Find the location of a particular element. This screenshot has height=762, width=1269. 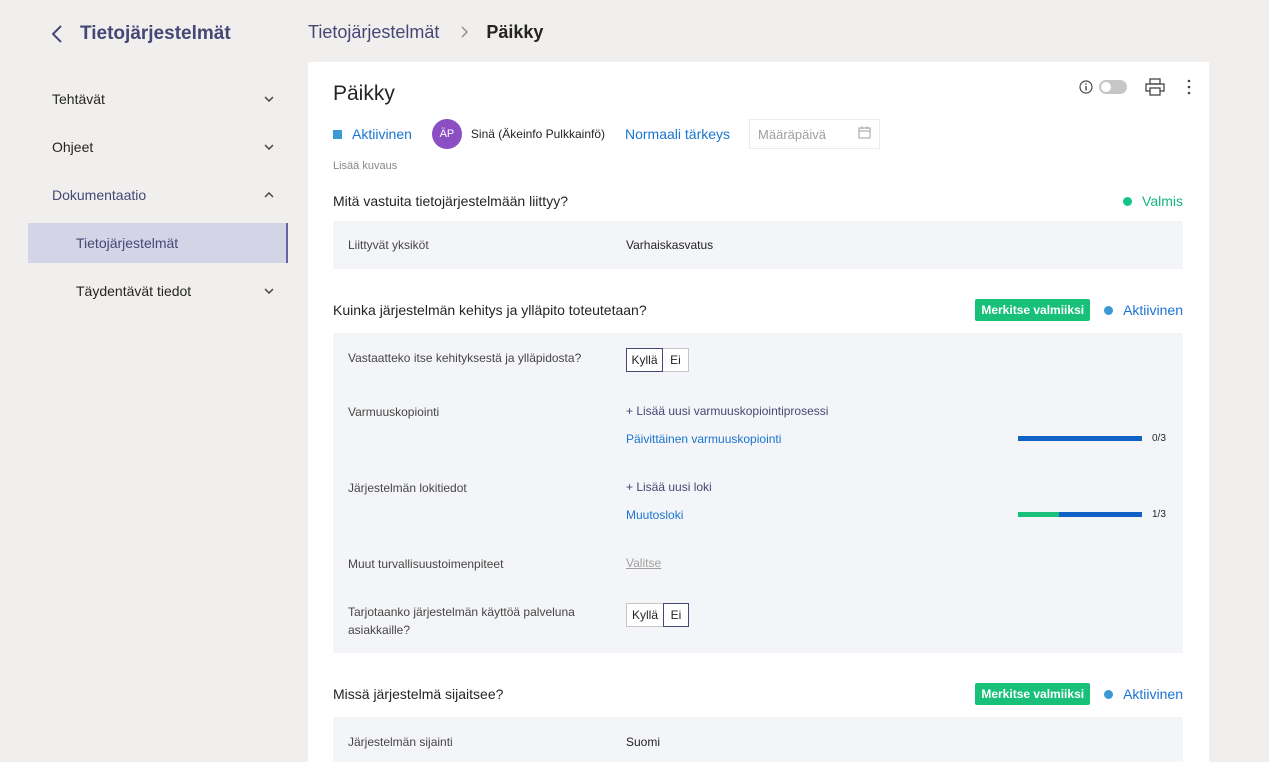

add-description-link: Lisää kuvaus is located at coordinates (365, 166).